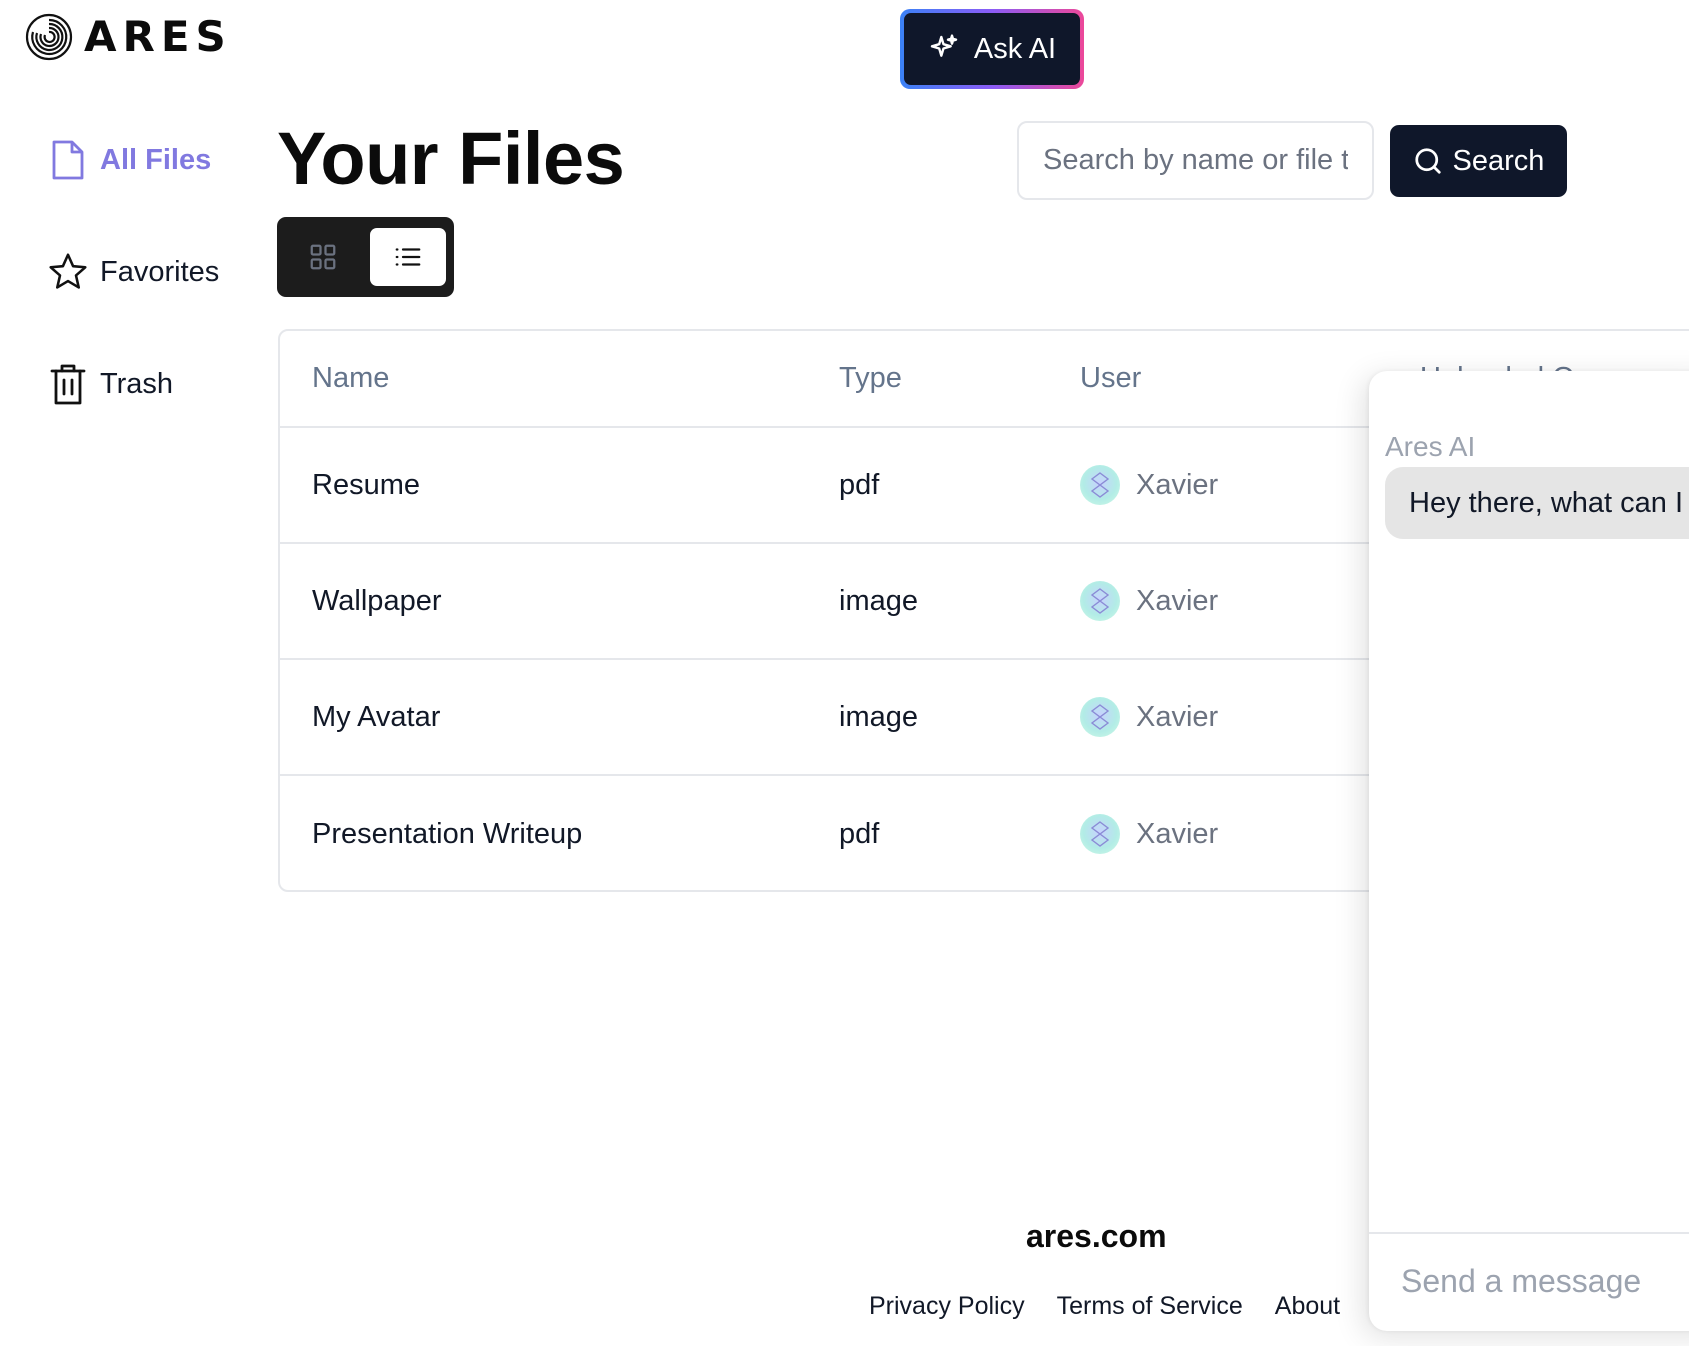 This screenshot has width=1689, height=1346. I want to click on footer-link-about: About, so click(1307, 1306).